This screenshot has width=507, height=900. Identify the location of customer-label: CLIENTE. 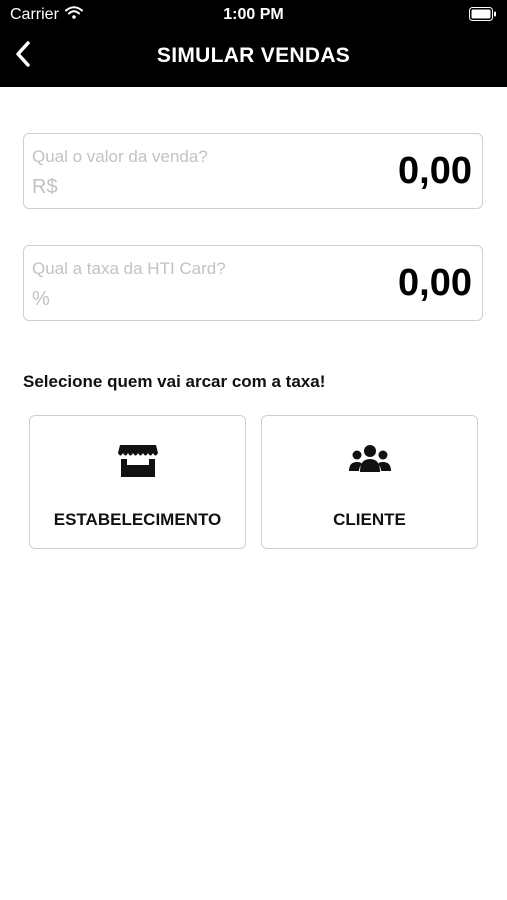
(369, 519).